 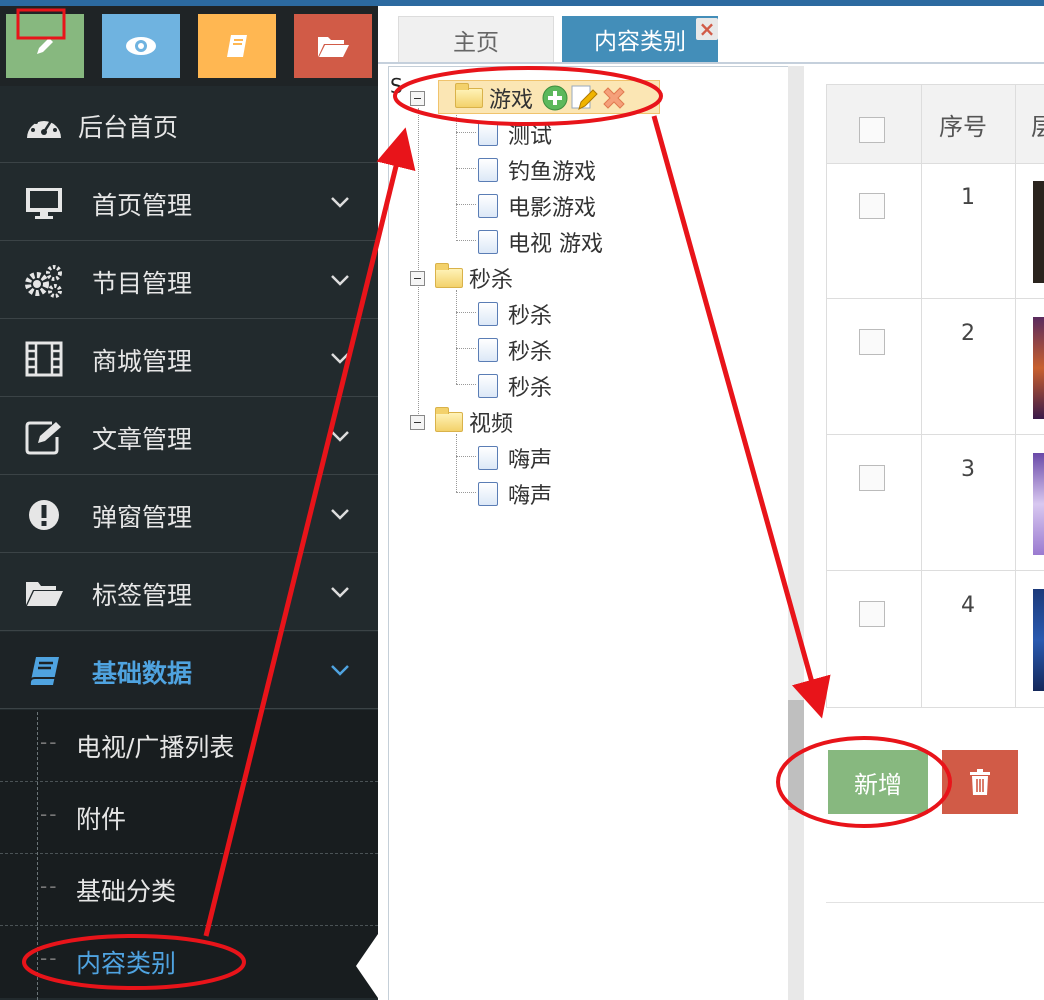 I want to click on sidebar-subitem-tv-radio-list: -- 电视/广播列表, so click(x=189, y=746).